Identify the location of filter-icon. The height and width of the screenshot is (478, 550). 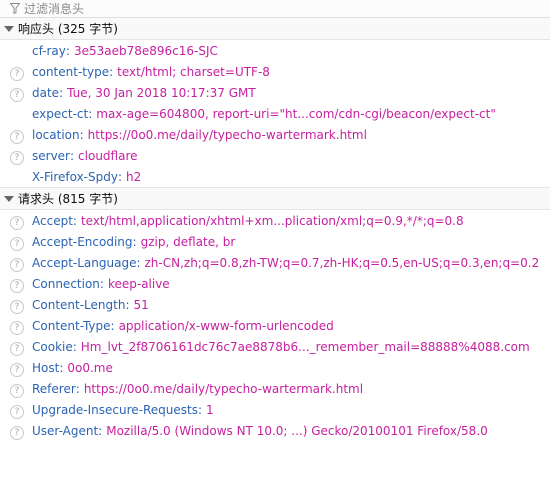
(15, 9).